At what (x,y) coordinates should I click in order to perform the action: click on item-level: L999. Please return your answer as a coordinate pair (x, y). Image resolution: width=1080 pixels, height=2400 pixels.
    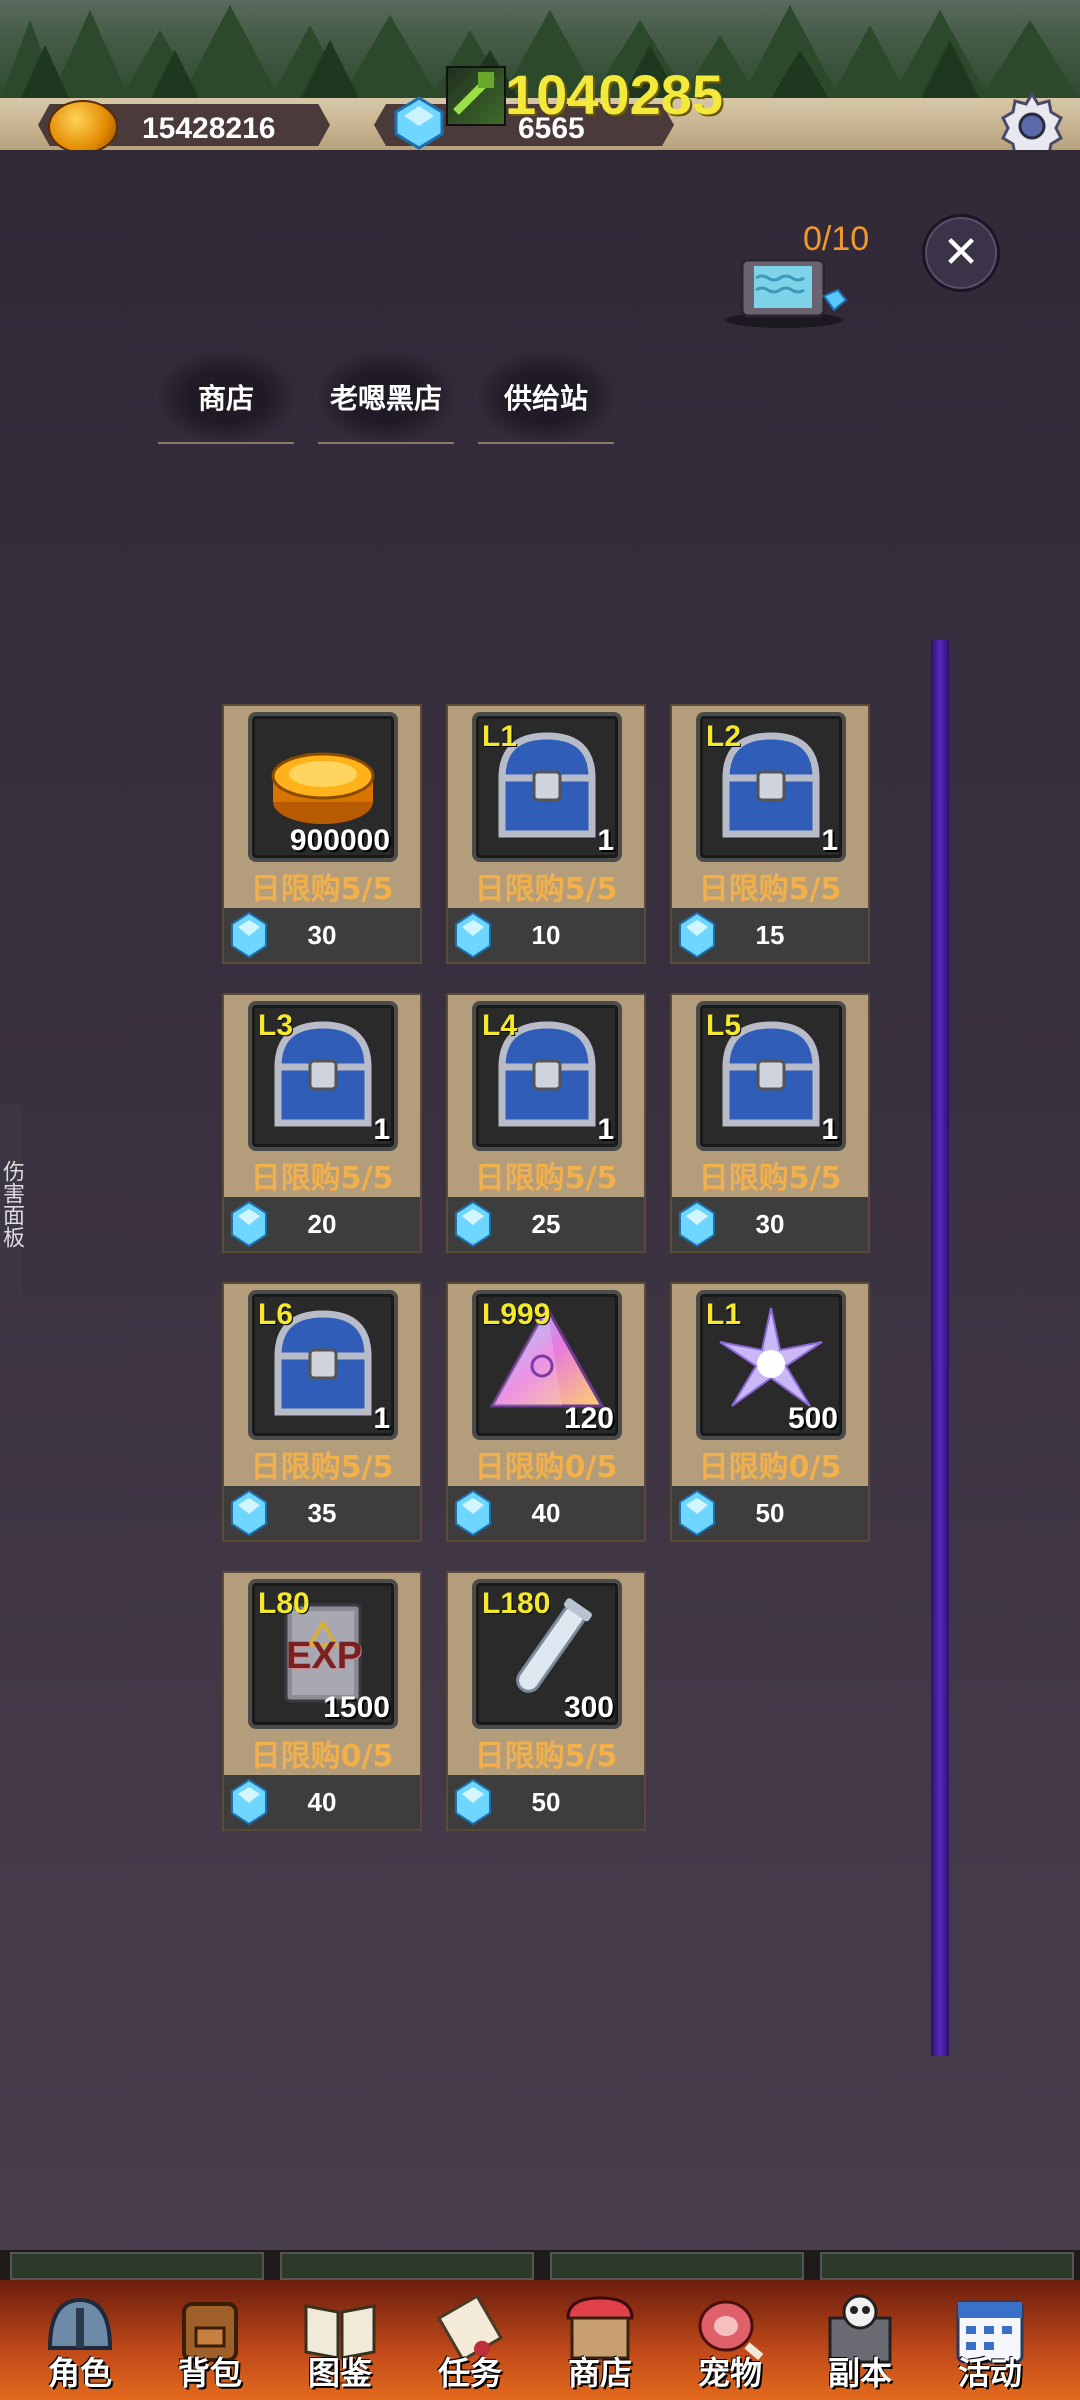
    Looking at the image, I should click on (516, 1314).